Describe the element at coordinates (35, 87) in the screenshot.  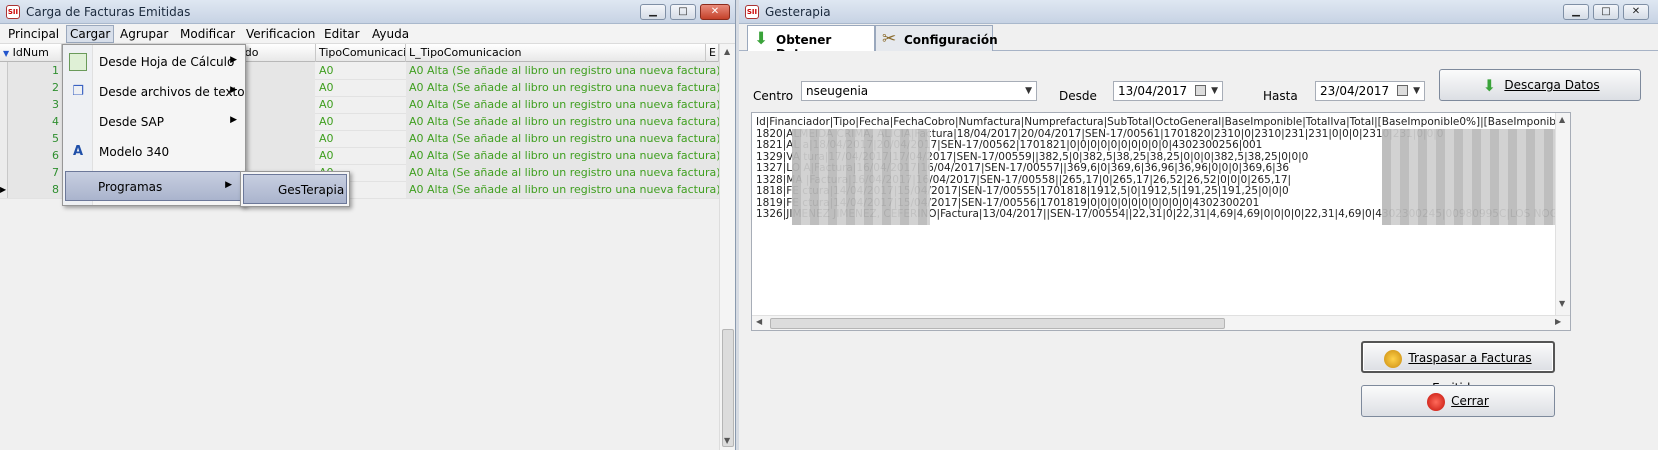
I see `cell-idnum: 2` at that location.